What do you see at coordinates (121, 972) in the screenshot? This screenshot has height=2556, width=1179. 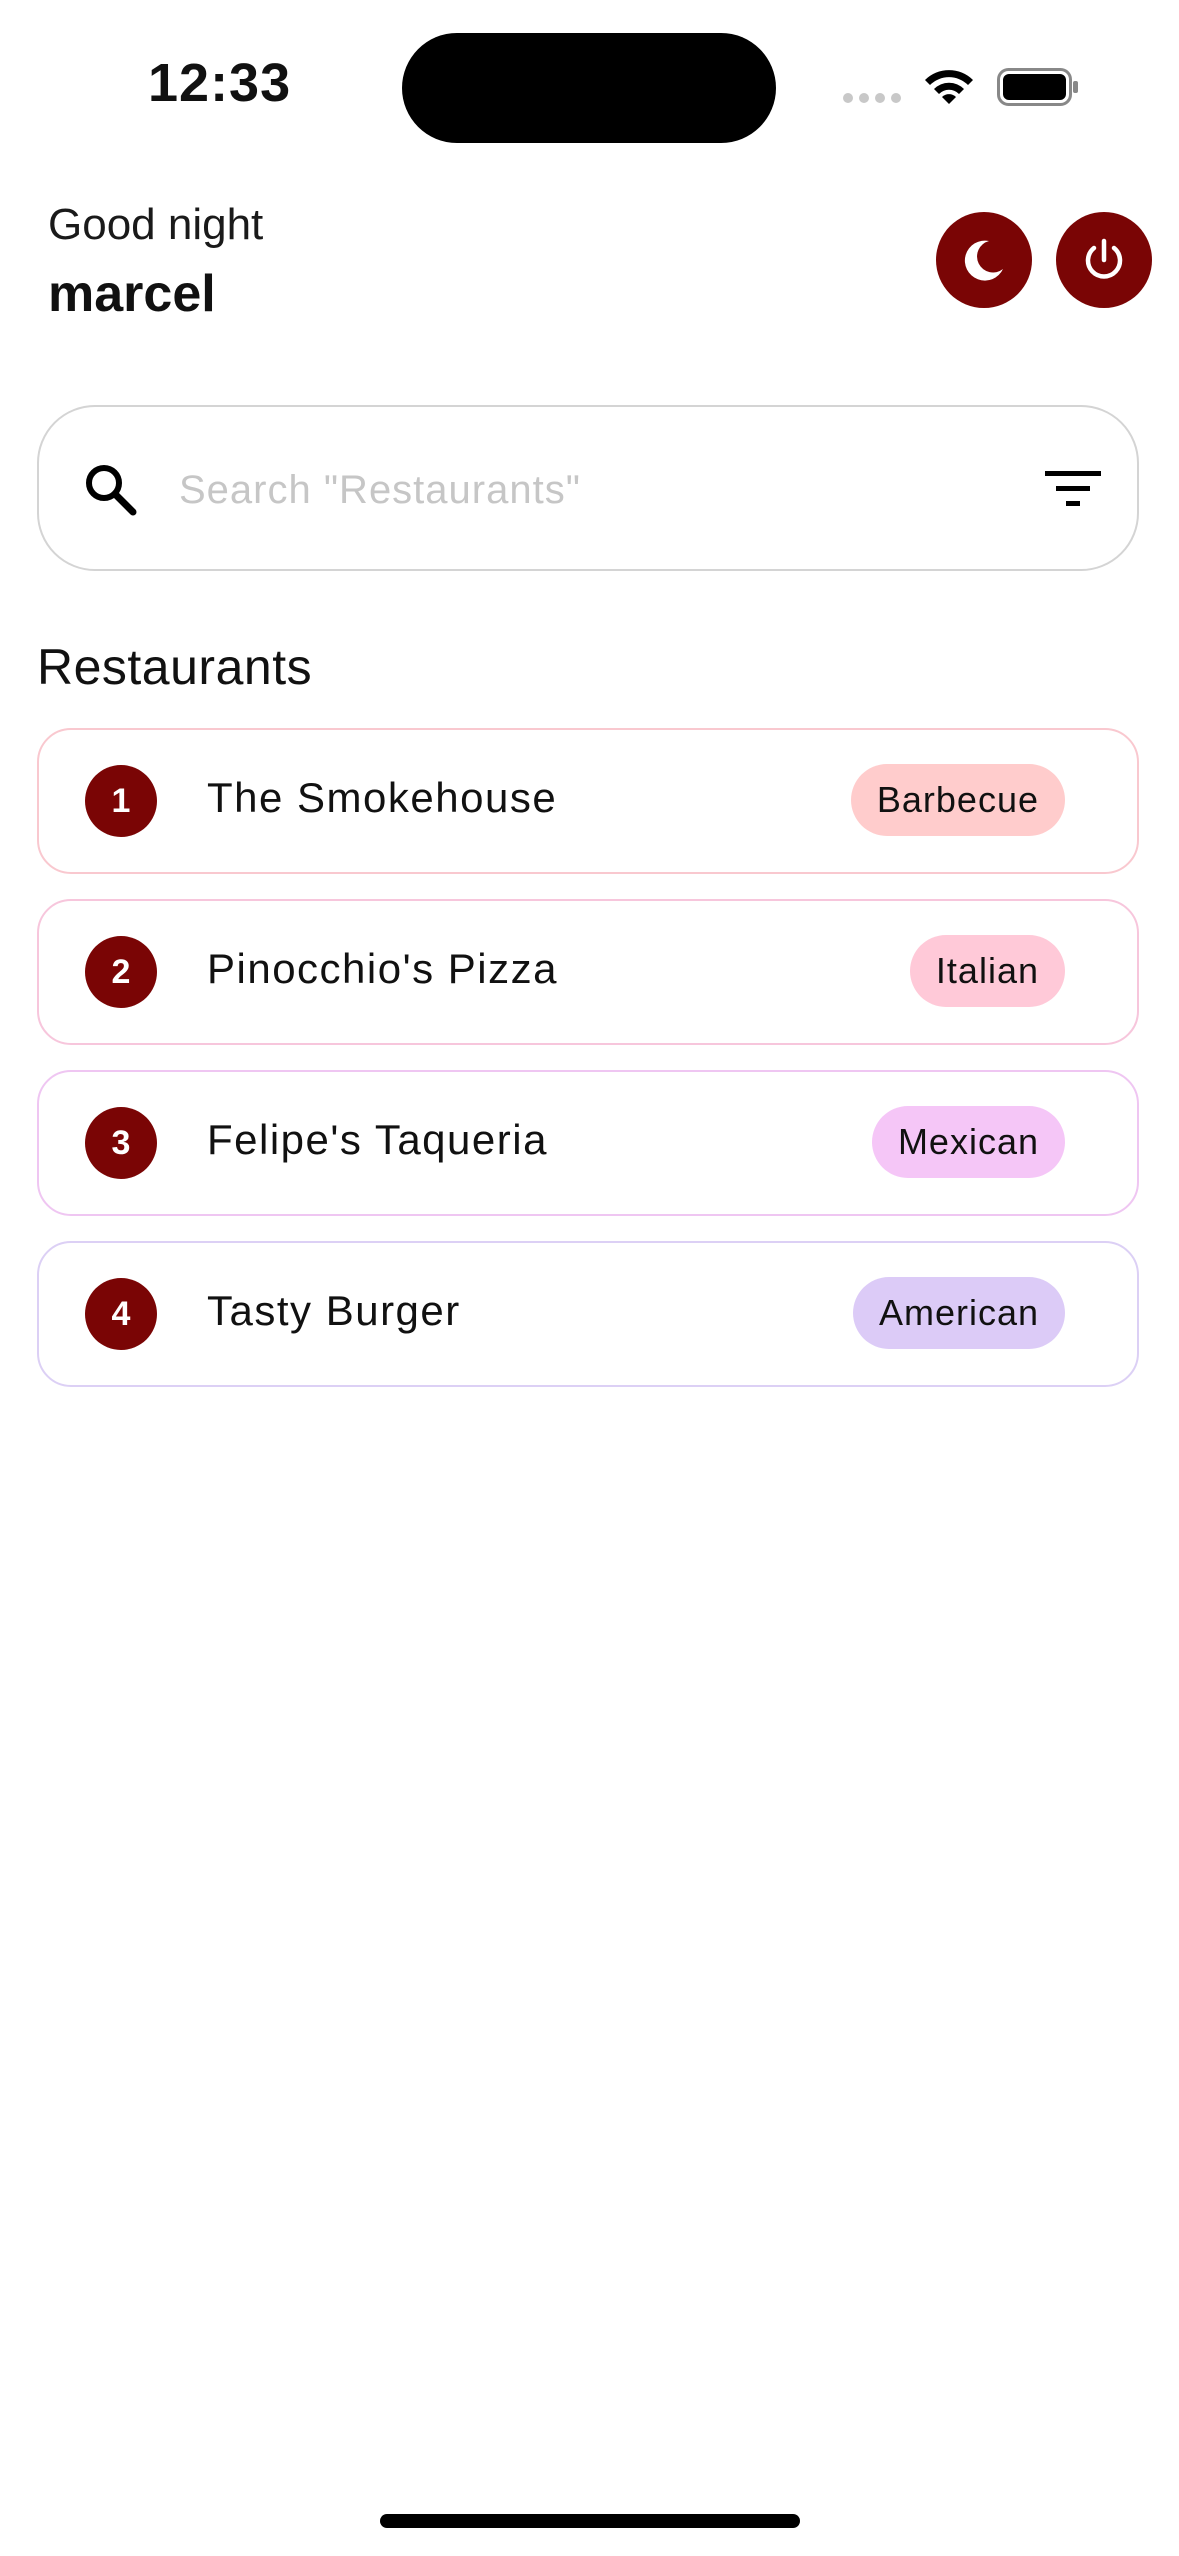 I see `rank-badge: 2` at bounding box center [121, 972].